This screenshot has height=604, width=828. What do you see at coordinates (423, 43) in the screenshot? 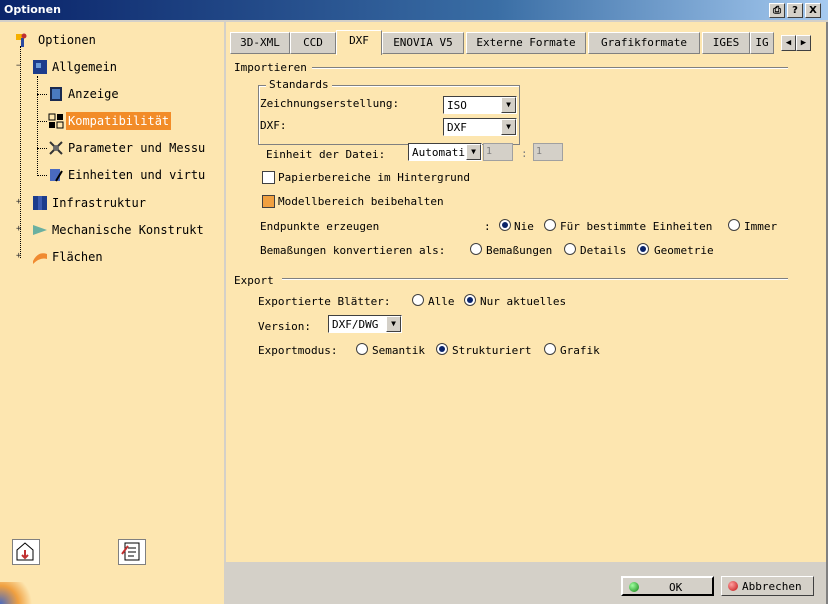
I see `tab-enovia-v5: ENOVIA V5` at bounding box center [423, 43].